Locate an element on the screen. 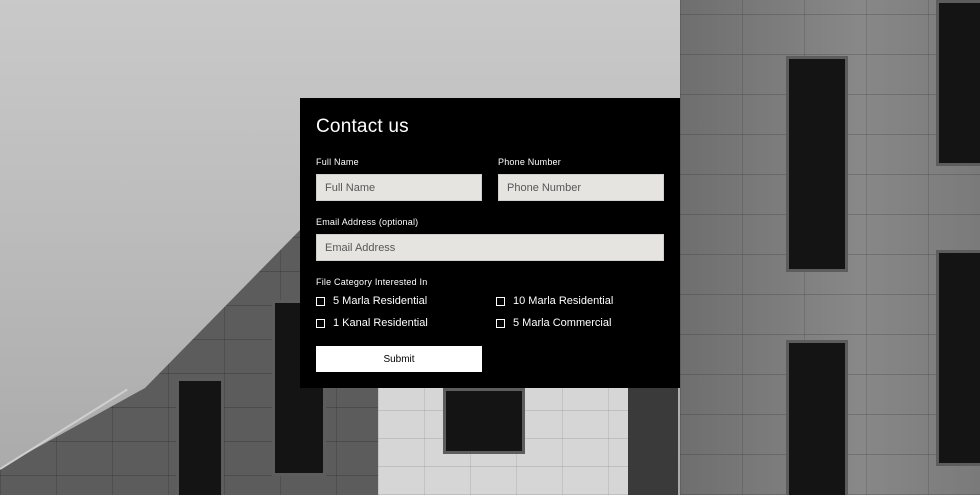 The image size is (980, 495). submit-button: Submit is located at coordinates (399, 359).